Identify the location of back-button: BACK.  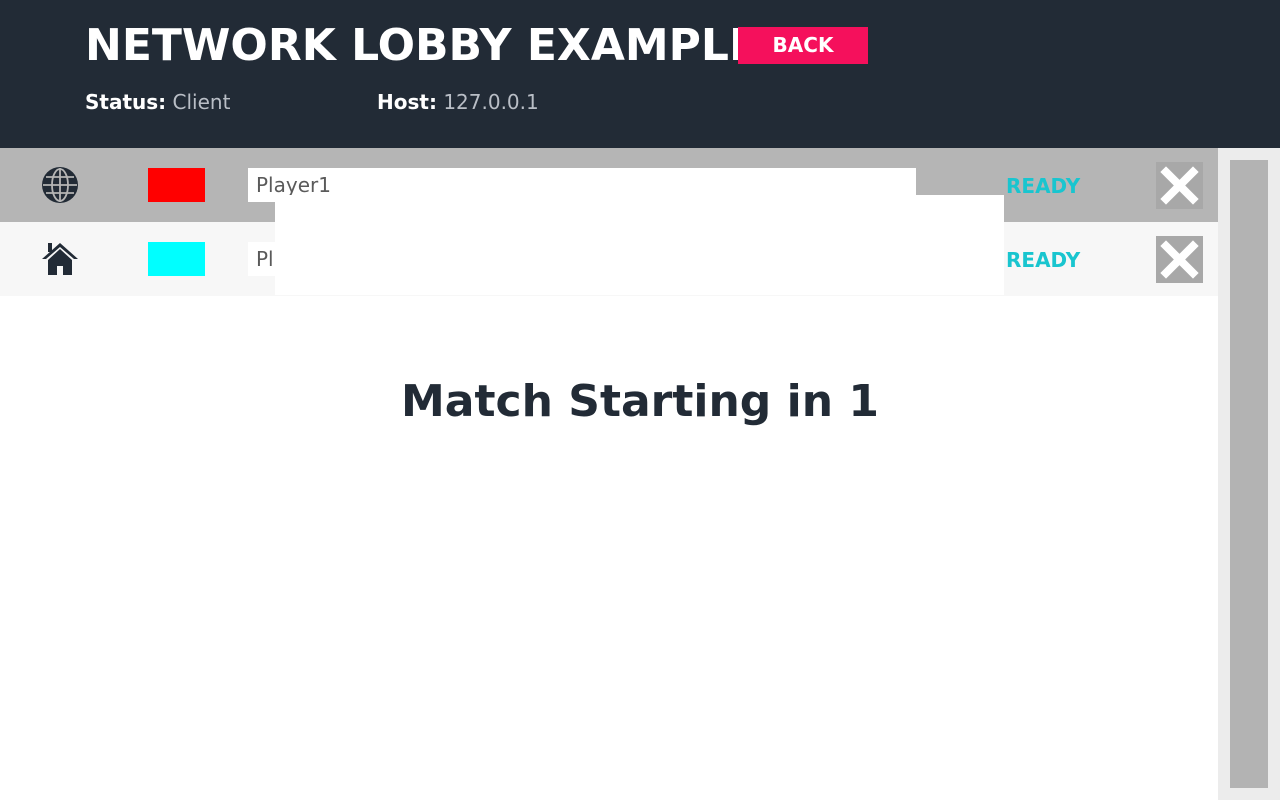
(803, 45).